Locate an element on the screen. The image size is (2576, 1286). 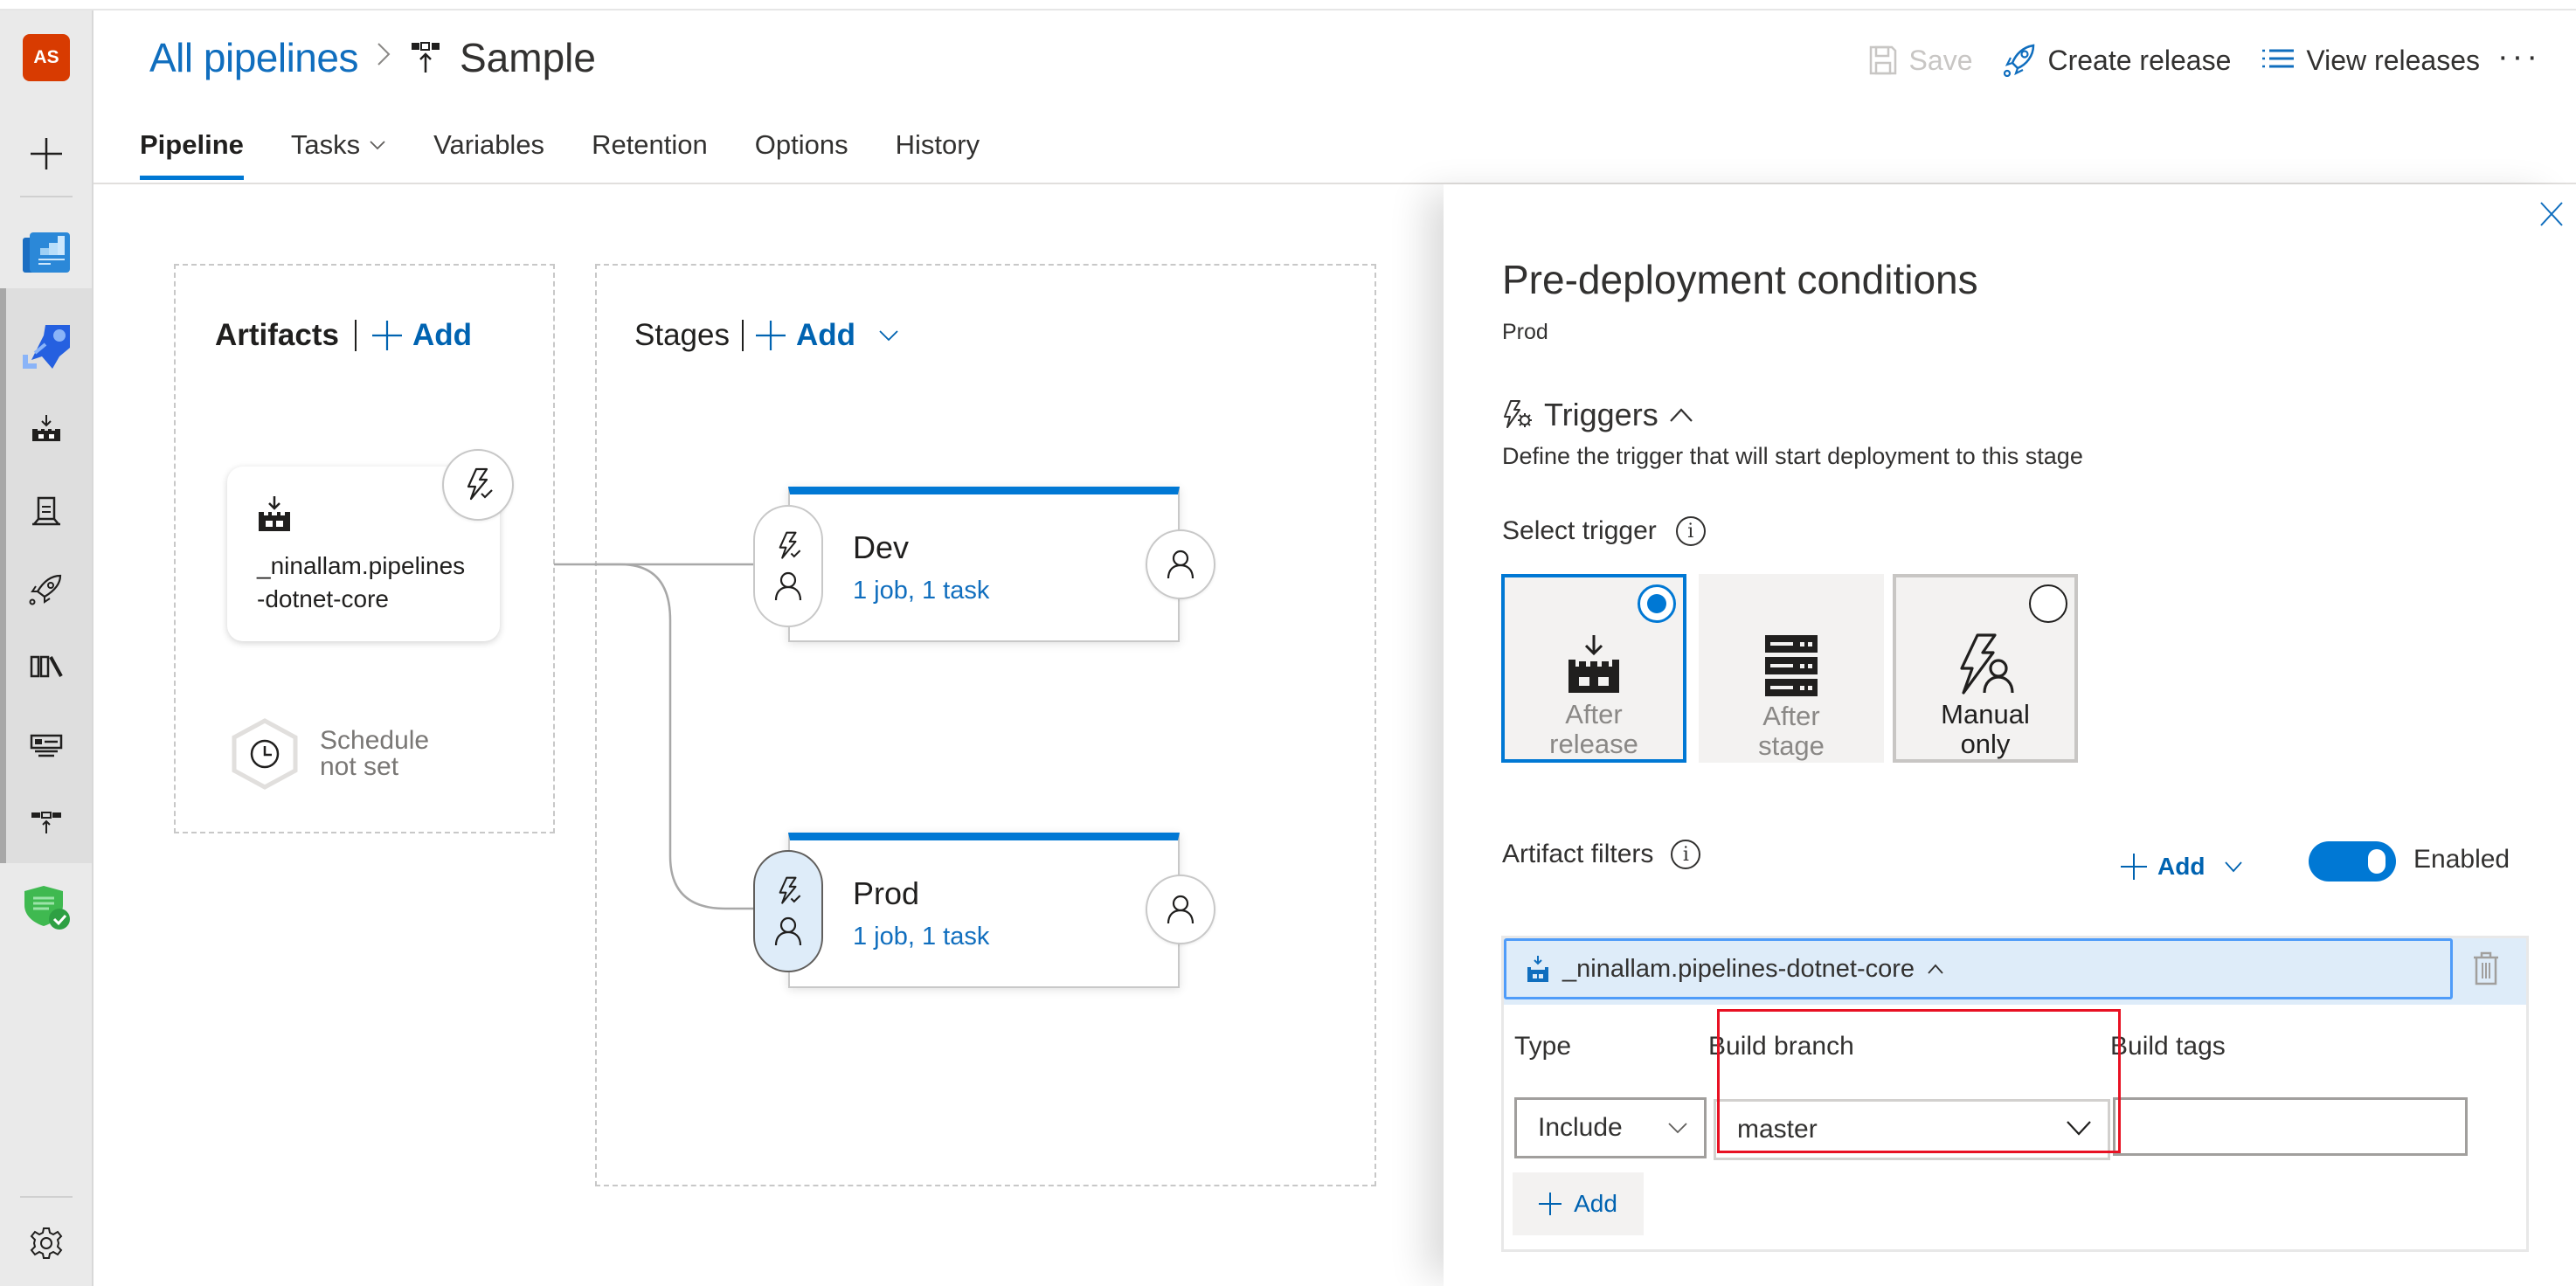
create-release-button: Create release is located at coordinates (2117, 60).